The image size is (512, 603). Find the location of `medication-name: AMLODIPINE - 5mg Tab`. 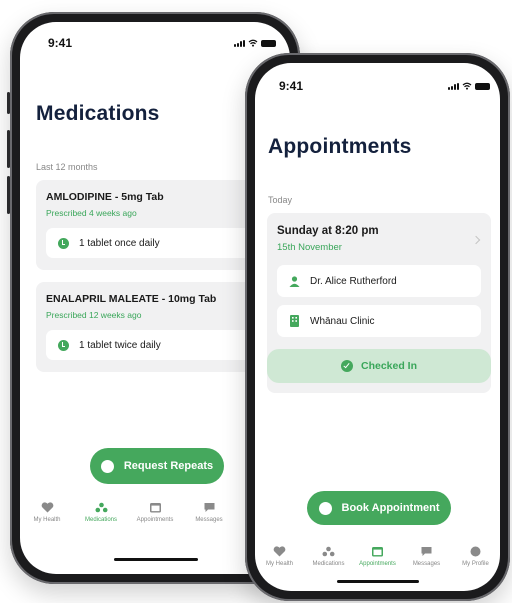

medication-name: AMLODIPINE - 5mg Tab is located at coordinates (105, 197).